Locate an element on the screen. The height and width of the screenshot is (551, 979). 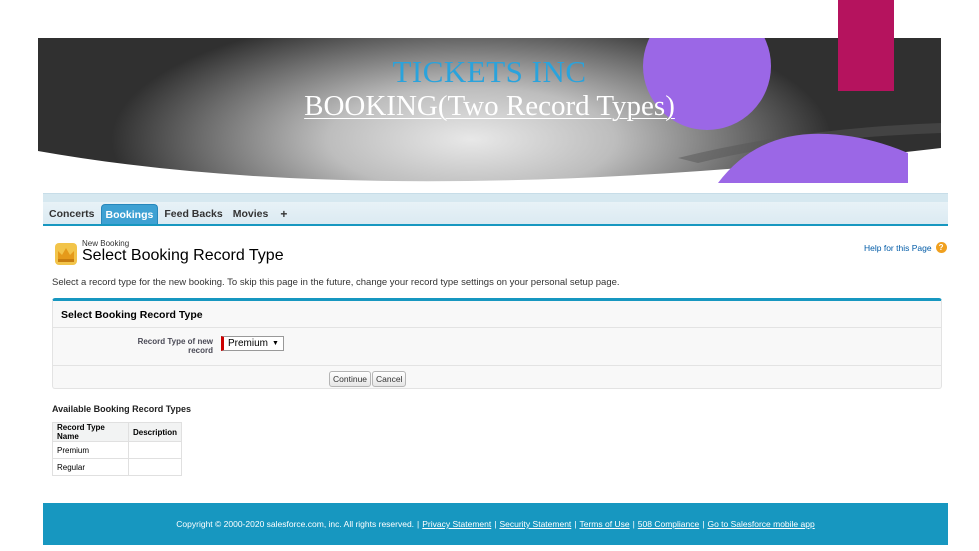
tab-add-icon: + is located at coordinates (283, 214).